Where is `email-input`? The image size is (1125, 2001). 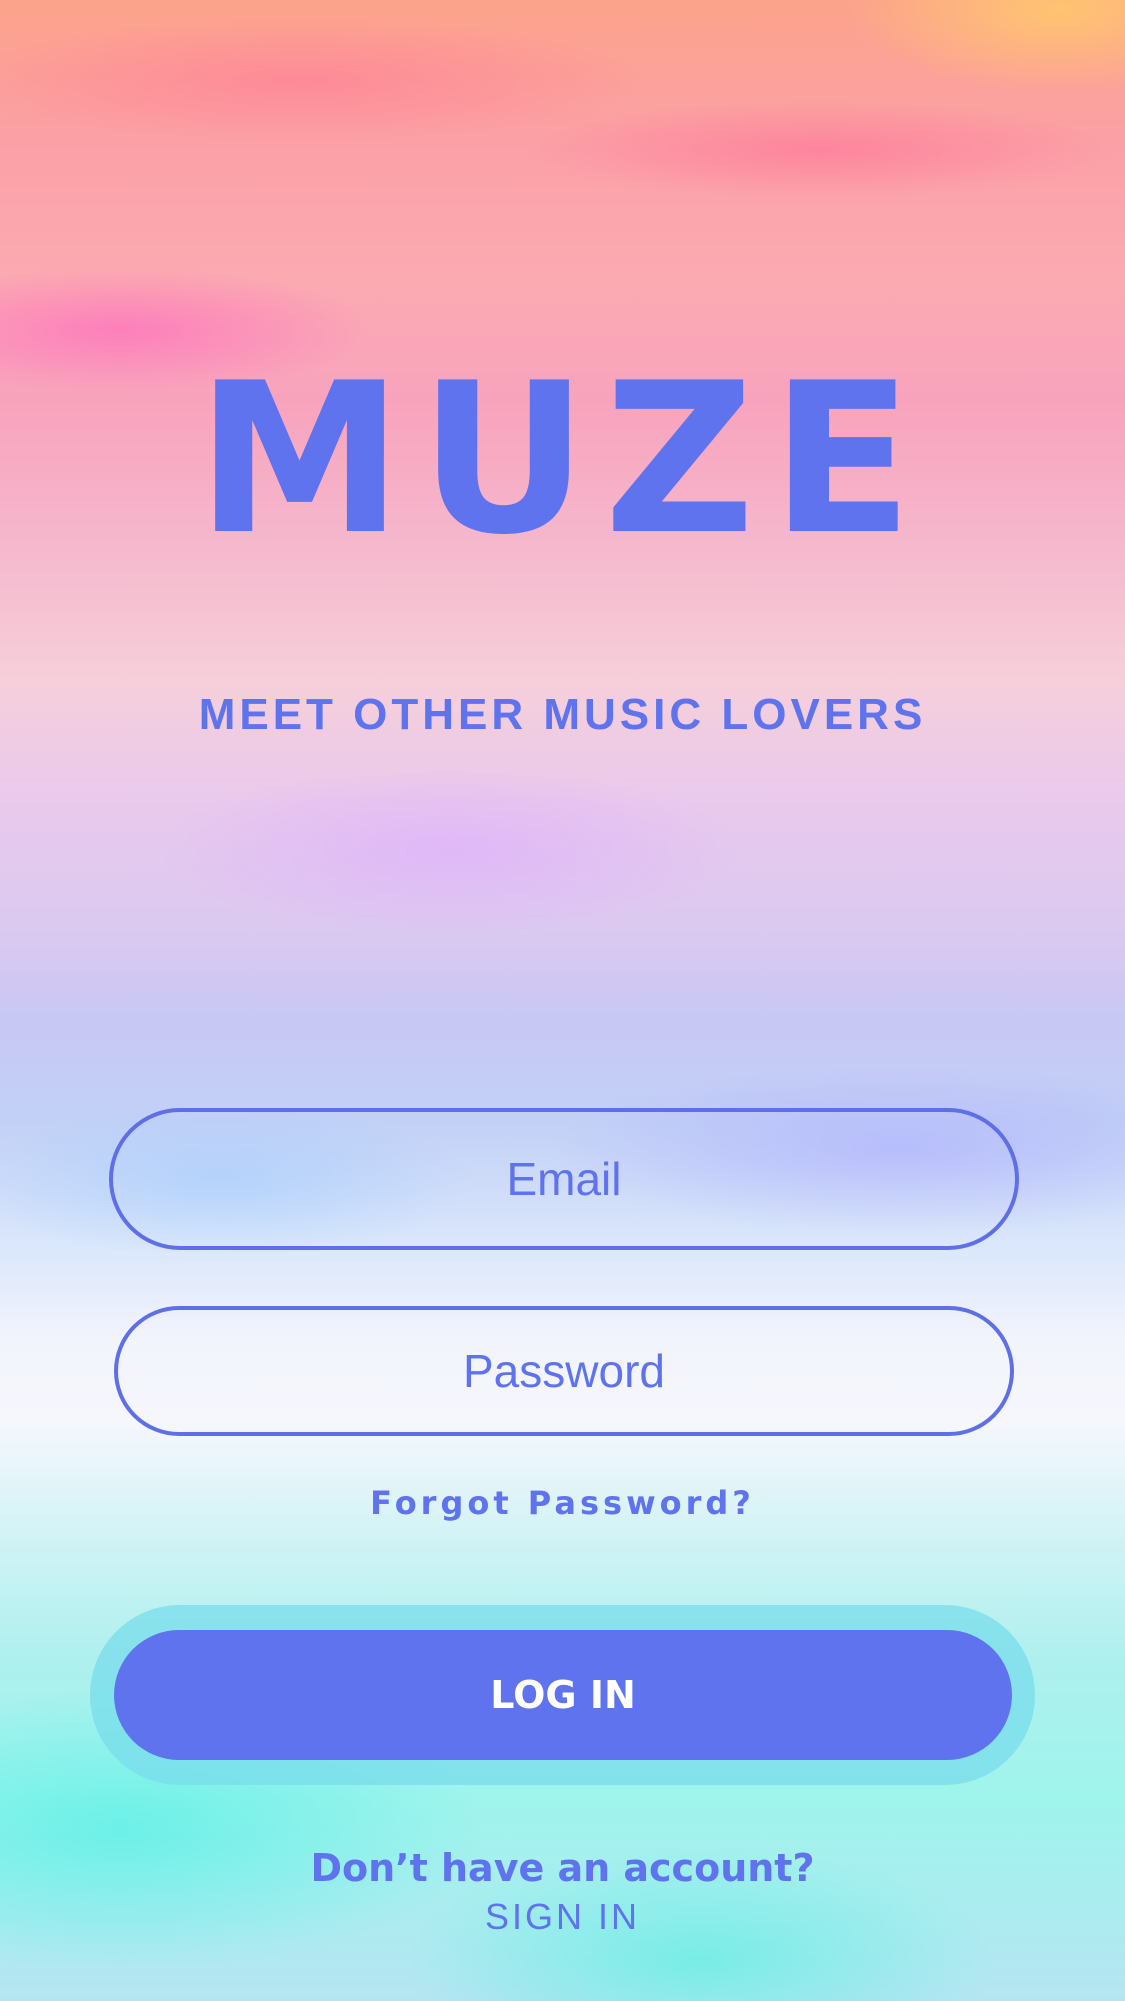 email-input is located at coordinates (564, 1179).